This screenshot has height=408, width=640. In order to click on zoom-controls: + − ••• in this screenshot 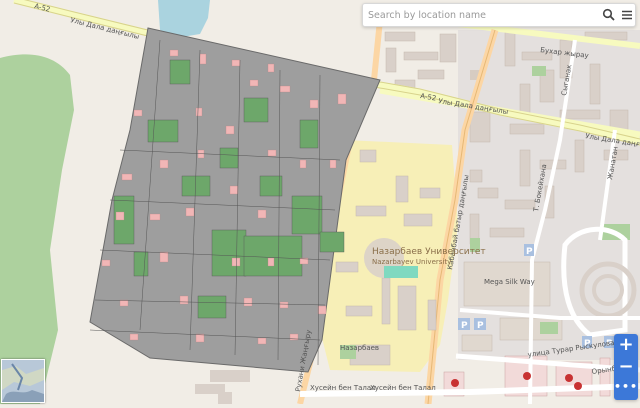, I will do `click(626, 367)`.